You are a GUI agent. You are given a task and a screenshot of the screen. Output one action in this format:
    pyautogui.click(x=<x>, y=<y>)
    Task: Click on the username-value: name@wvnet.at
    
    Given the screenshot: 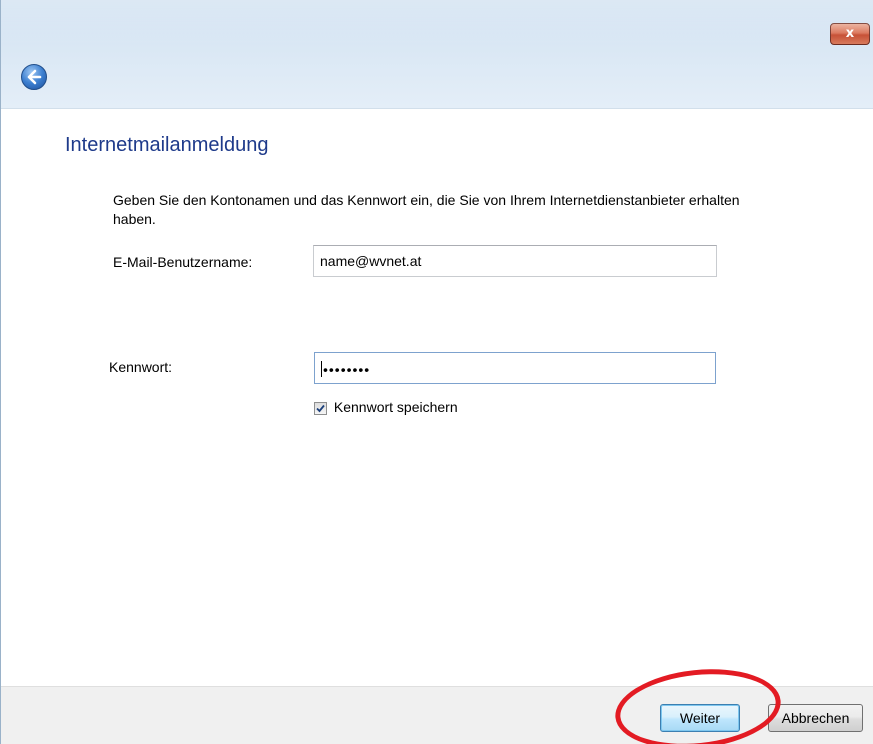 What is the action you would take?
    pyautogui.click(x=371, y=261)
    